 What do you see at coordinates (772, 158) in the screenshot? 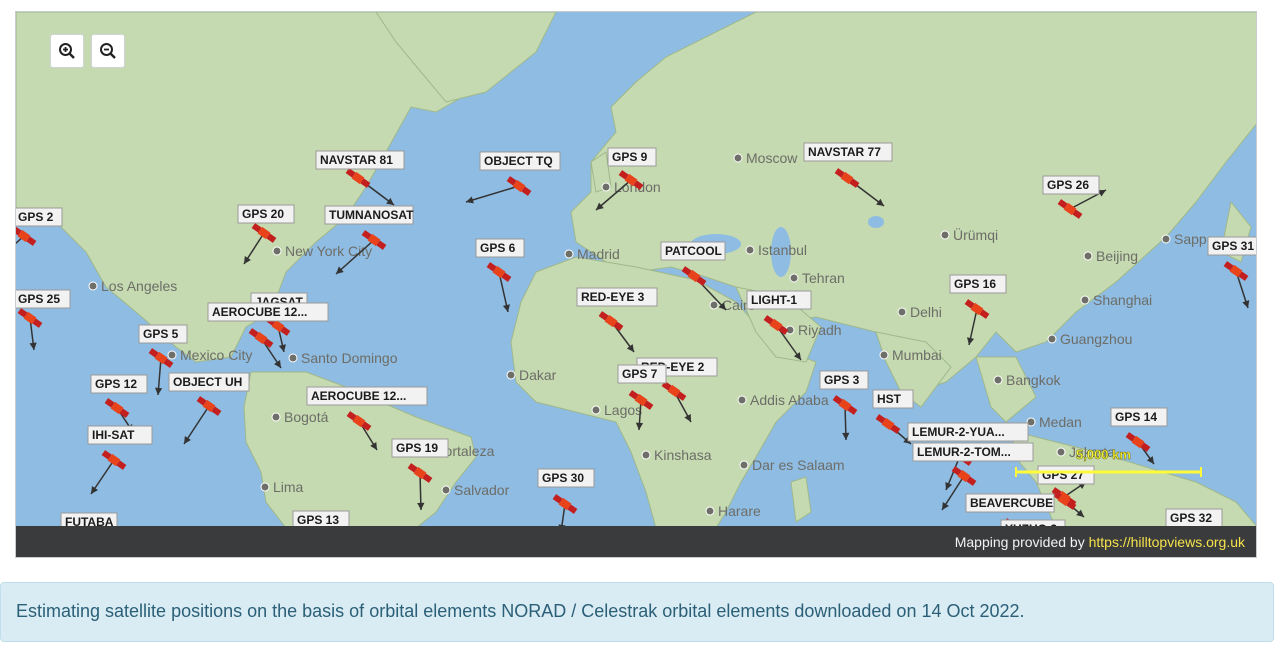
I see `city-label: Moscow` at bounding box center [772, 158].